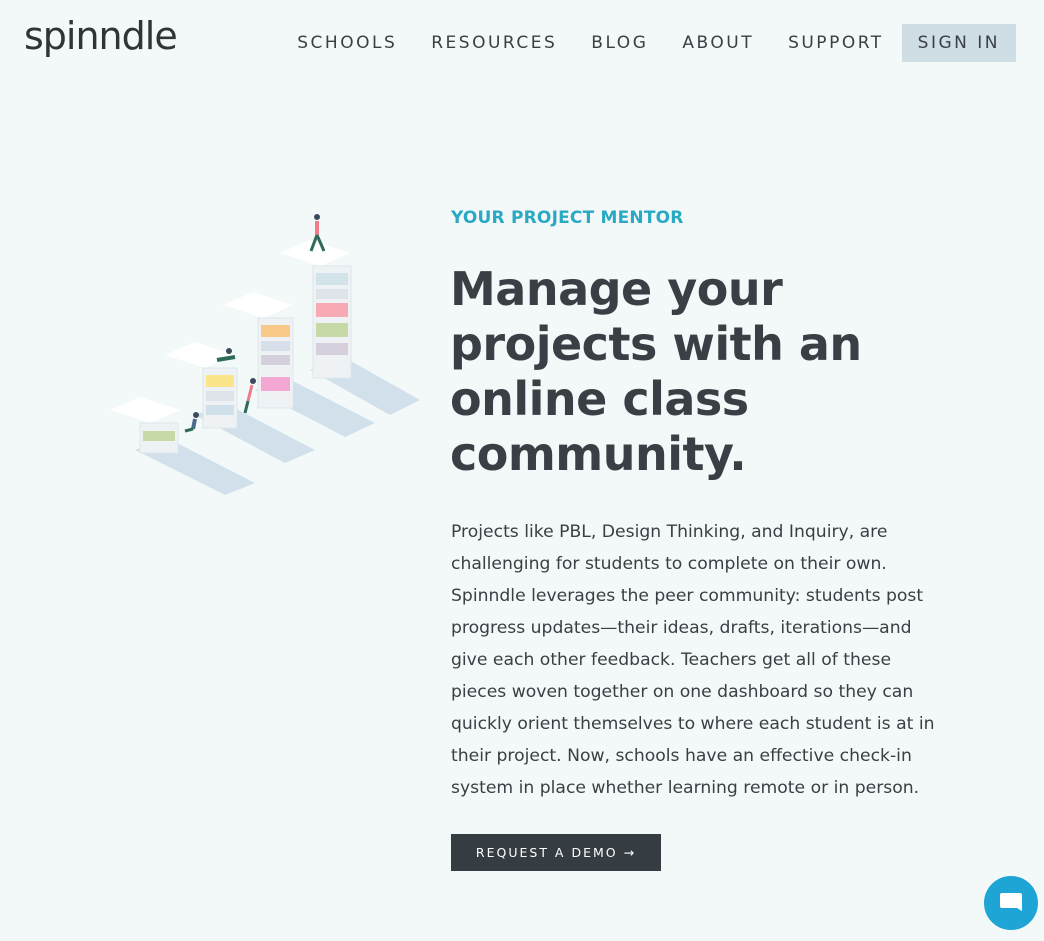 The image size is (1044, 941). What do you see at coordinates (619, 43) in the screenshot?
I see `nav-blog: BLOG` at bounding box center [619, 43].